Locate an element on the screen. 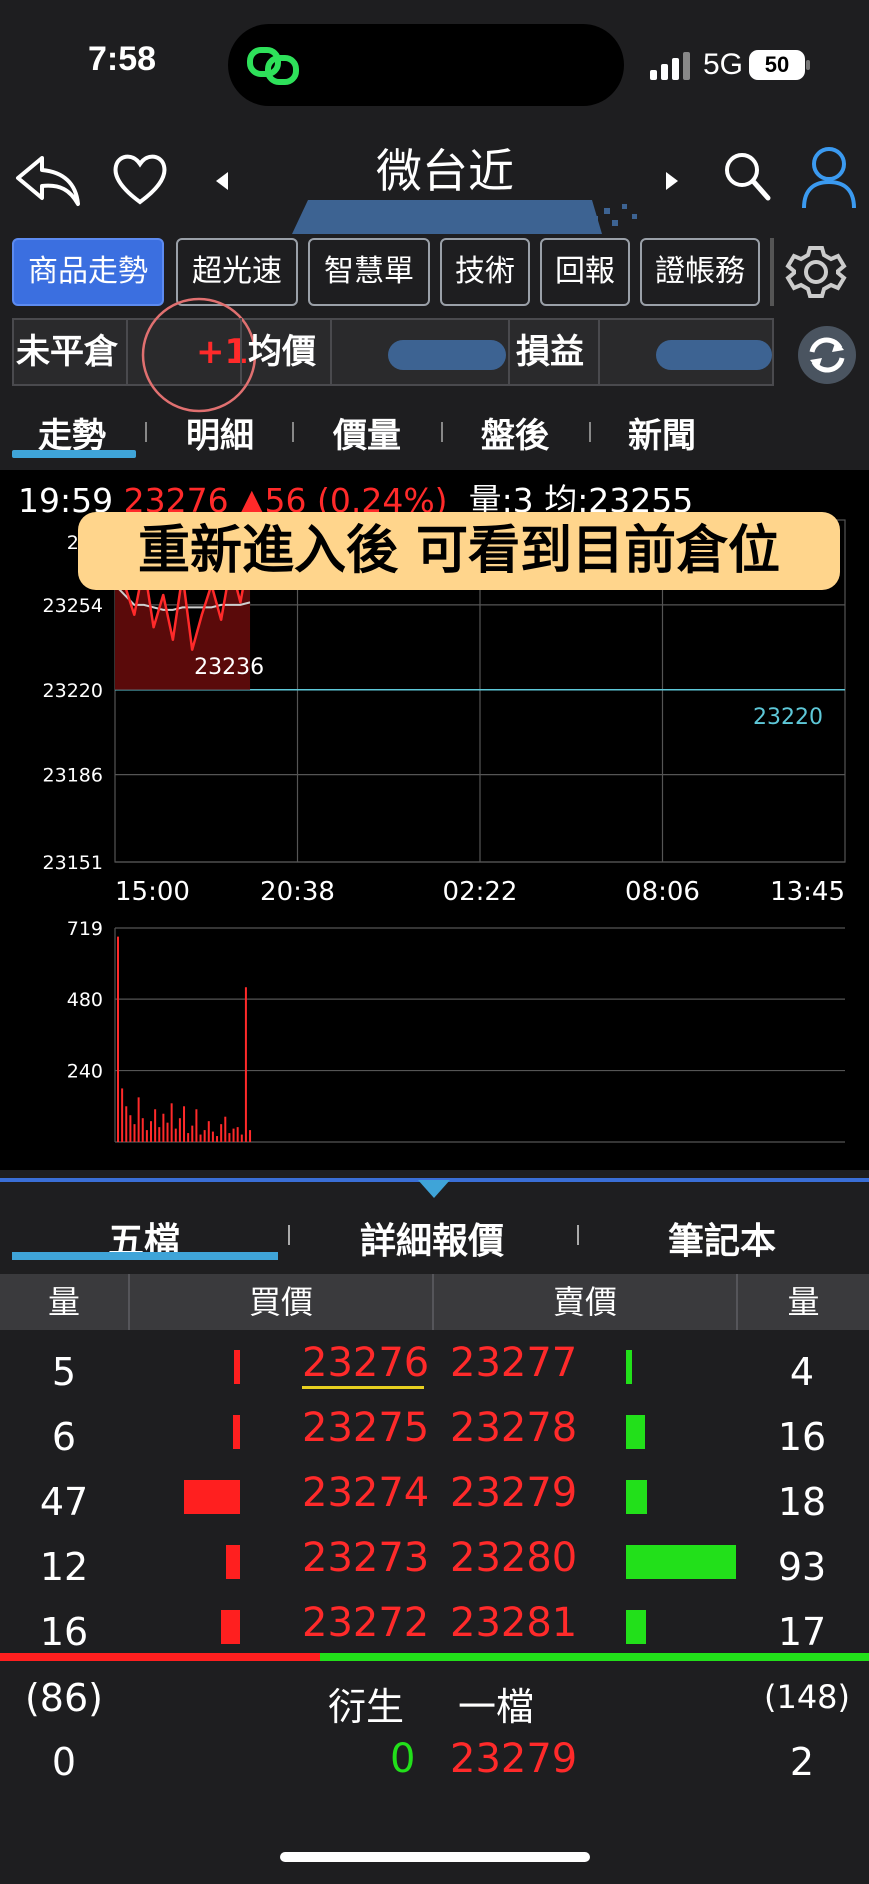 This screenshot has height=1884, width=869. derived-ask-qty: 2 is located at coordinates (802, 1762).